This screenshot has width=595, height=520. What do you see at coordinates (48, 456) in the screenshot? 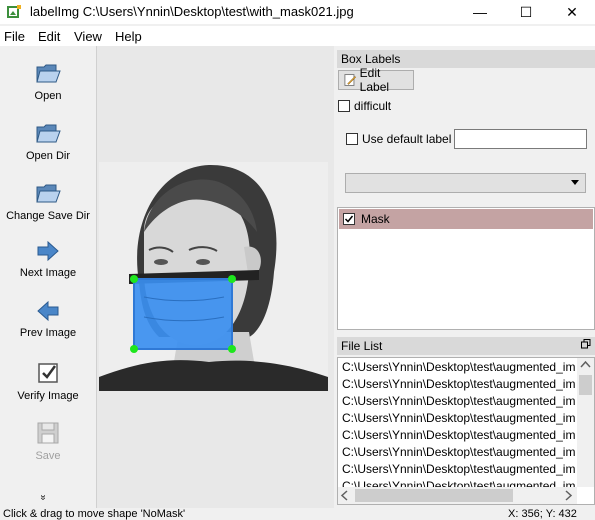
I see `save-label: Save` at bounding box center [48, 456].